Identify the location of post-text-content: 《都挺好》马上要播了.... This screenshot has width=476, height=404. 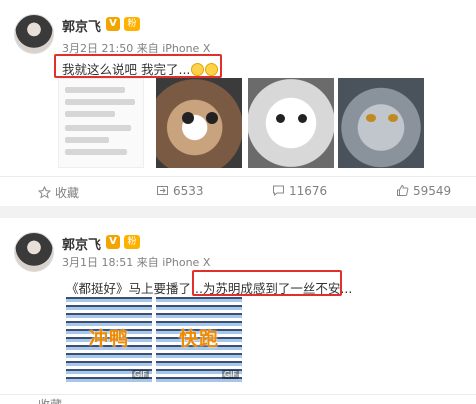
(134, 288).